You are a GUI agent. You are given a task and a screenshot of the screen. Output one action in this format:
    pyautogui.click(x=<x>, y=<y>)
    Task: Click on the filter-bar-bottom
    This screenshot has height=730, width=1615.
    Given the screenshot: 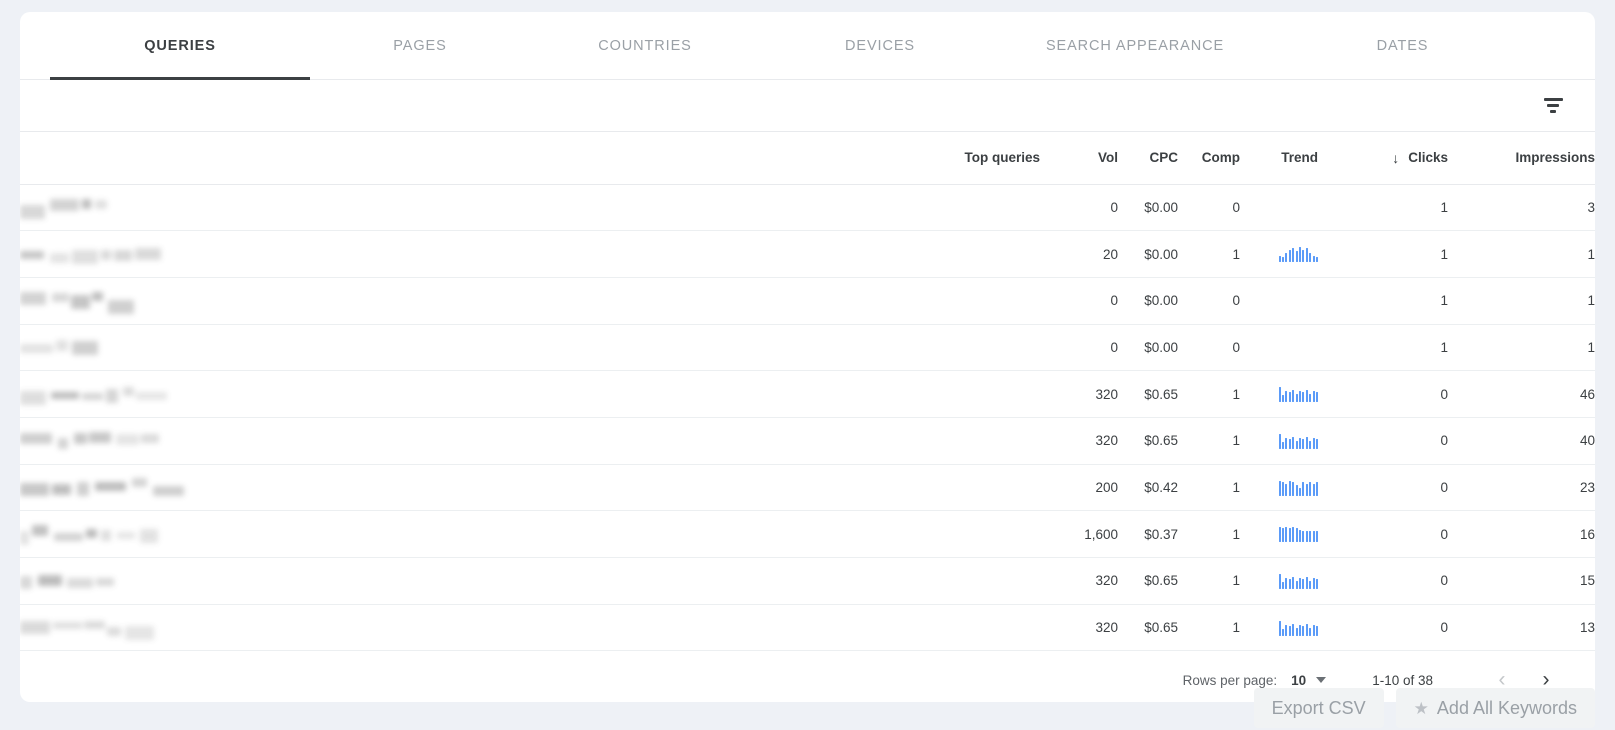 What is the action you would take?
    pyautogui.click(x=1553, y=111)
    